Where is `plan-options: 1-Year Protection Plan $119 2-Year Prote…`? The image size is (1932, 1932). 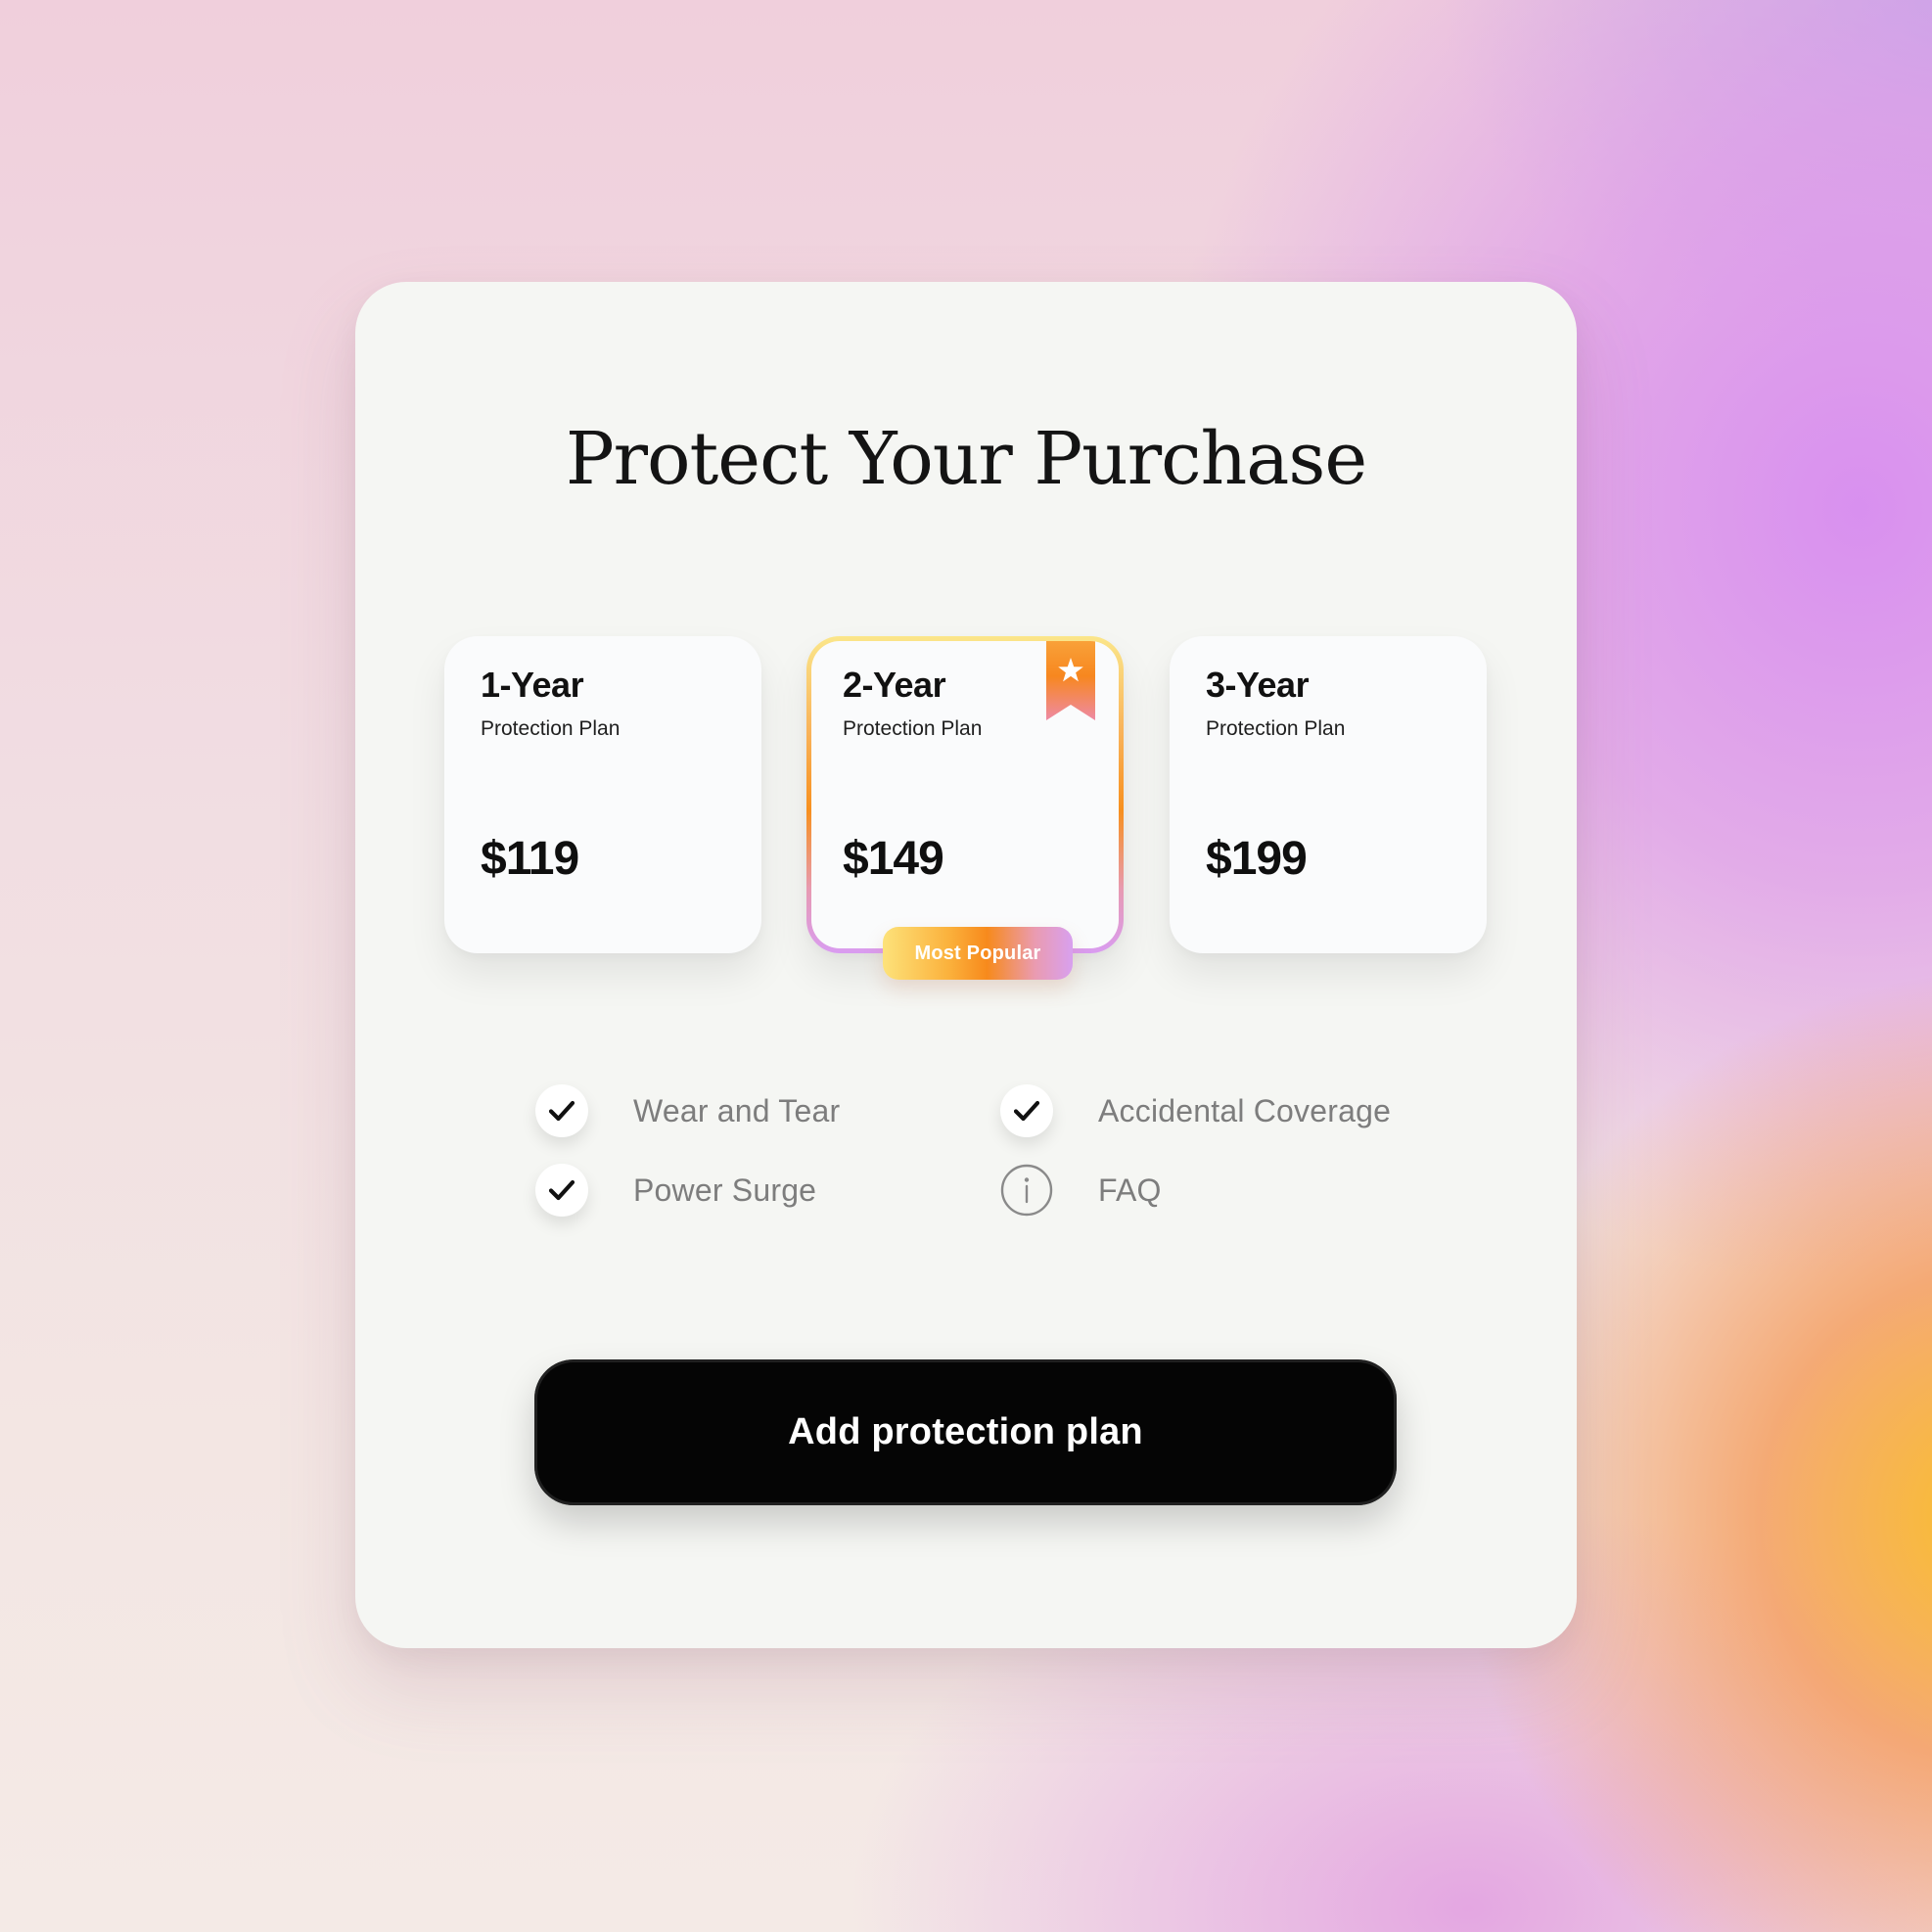
plan-options: 1-Year Protection Plan $119 2-Year Prote… is located at coordinates (966, 813).